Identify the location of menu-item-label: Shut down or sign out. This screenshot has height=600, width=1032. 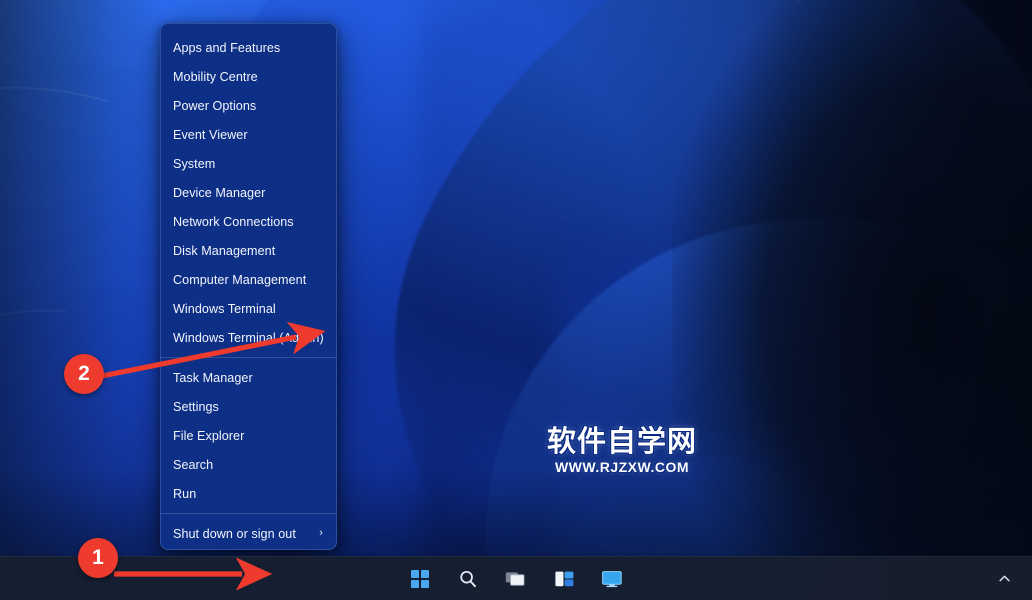
(234, 533).